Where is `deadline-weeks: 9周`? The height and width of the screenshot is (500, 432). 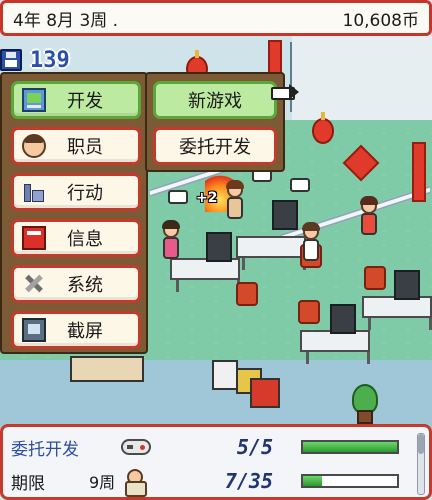 deadline-weeks: 9周 is located at coordinates (102, 482).